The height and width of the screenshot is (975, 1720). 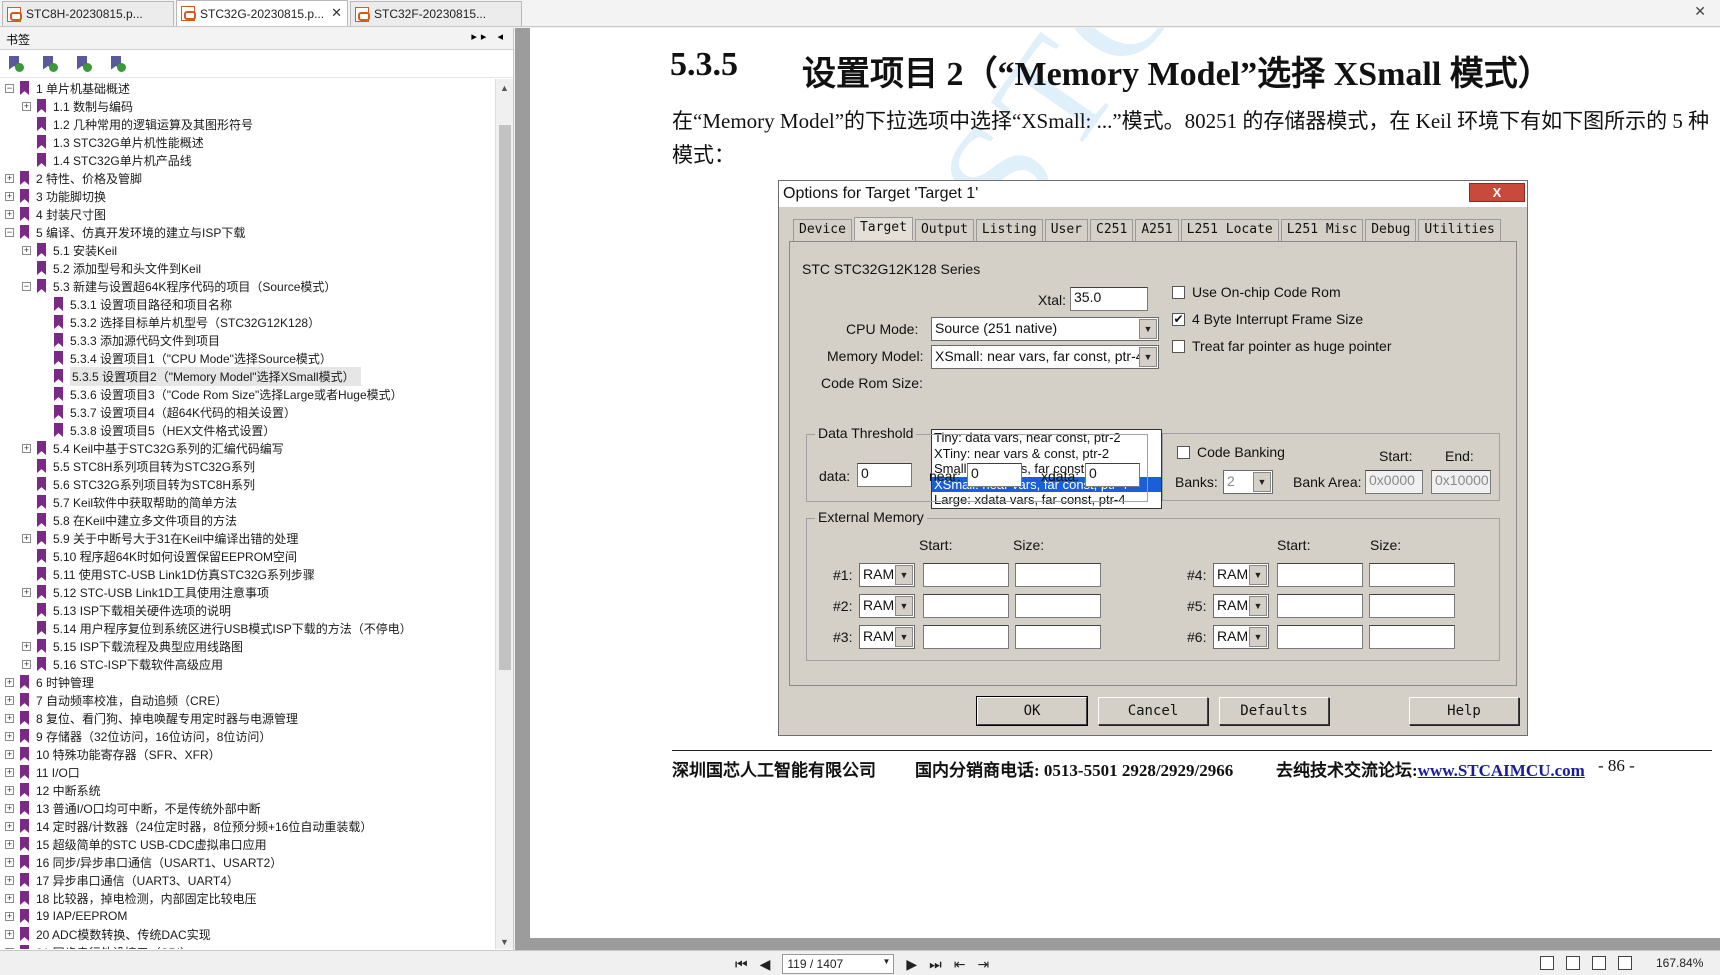 What do you see at coordinates (247, 664) in the screenshot?
I see `bookmark-item: +5.16 STC-ISP下载软件高级应用` at bounding box center [247, 664].